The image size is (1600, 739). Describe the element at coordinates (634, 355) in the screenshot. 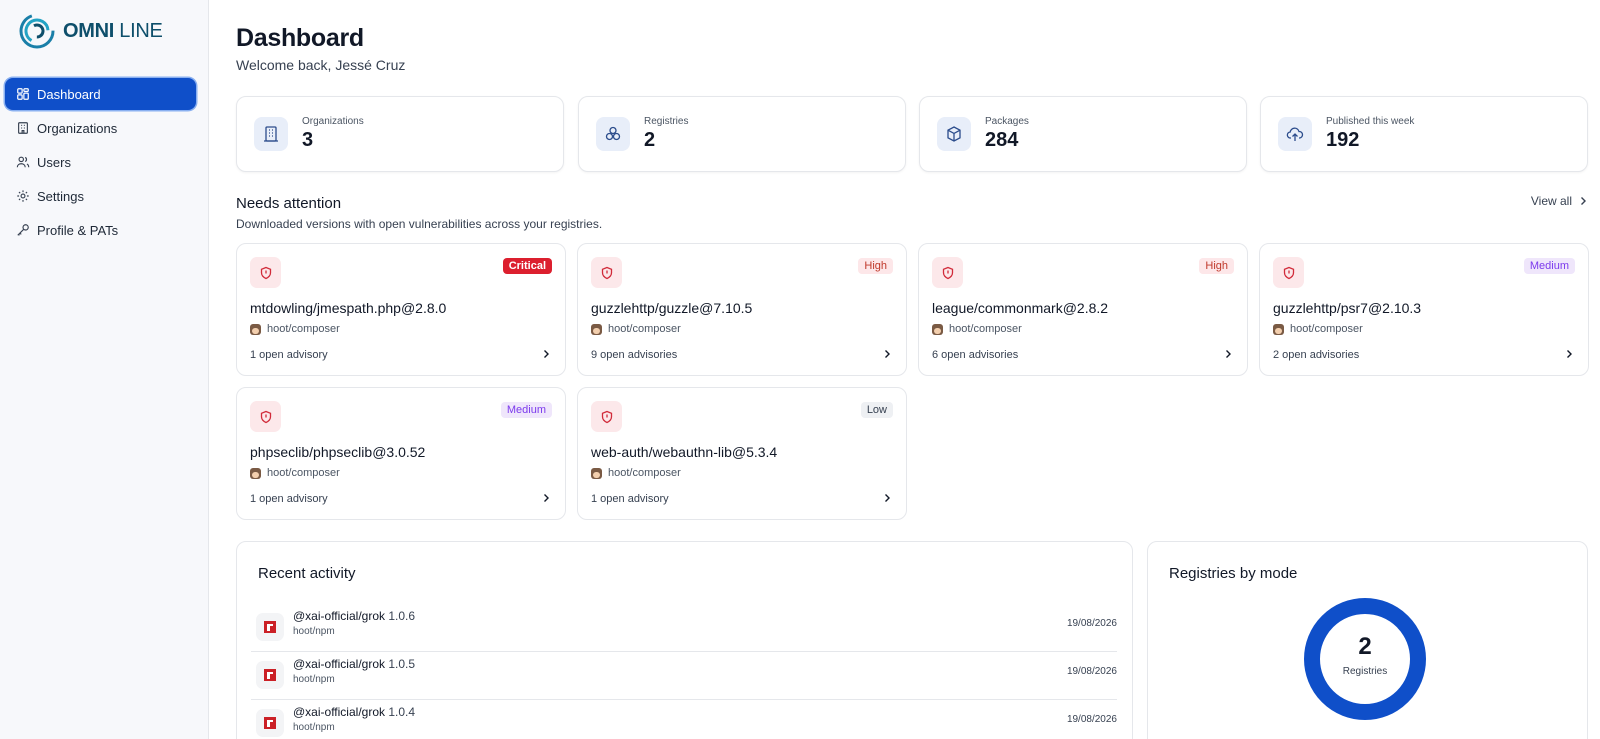

I see `advisory-count: 9 open advisories` at that location.